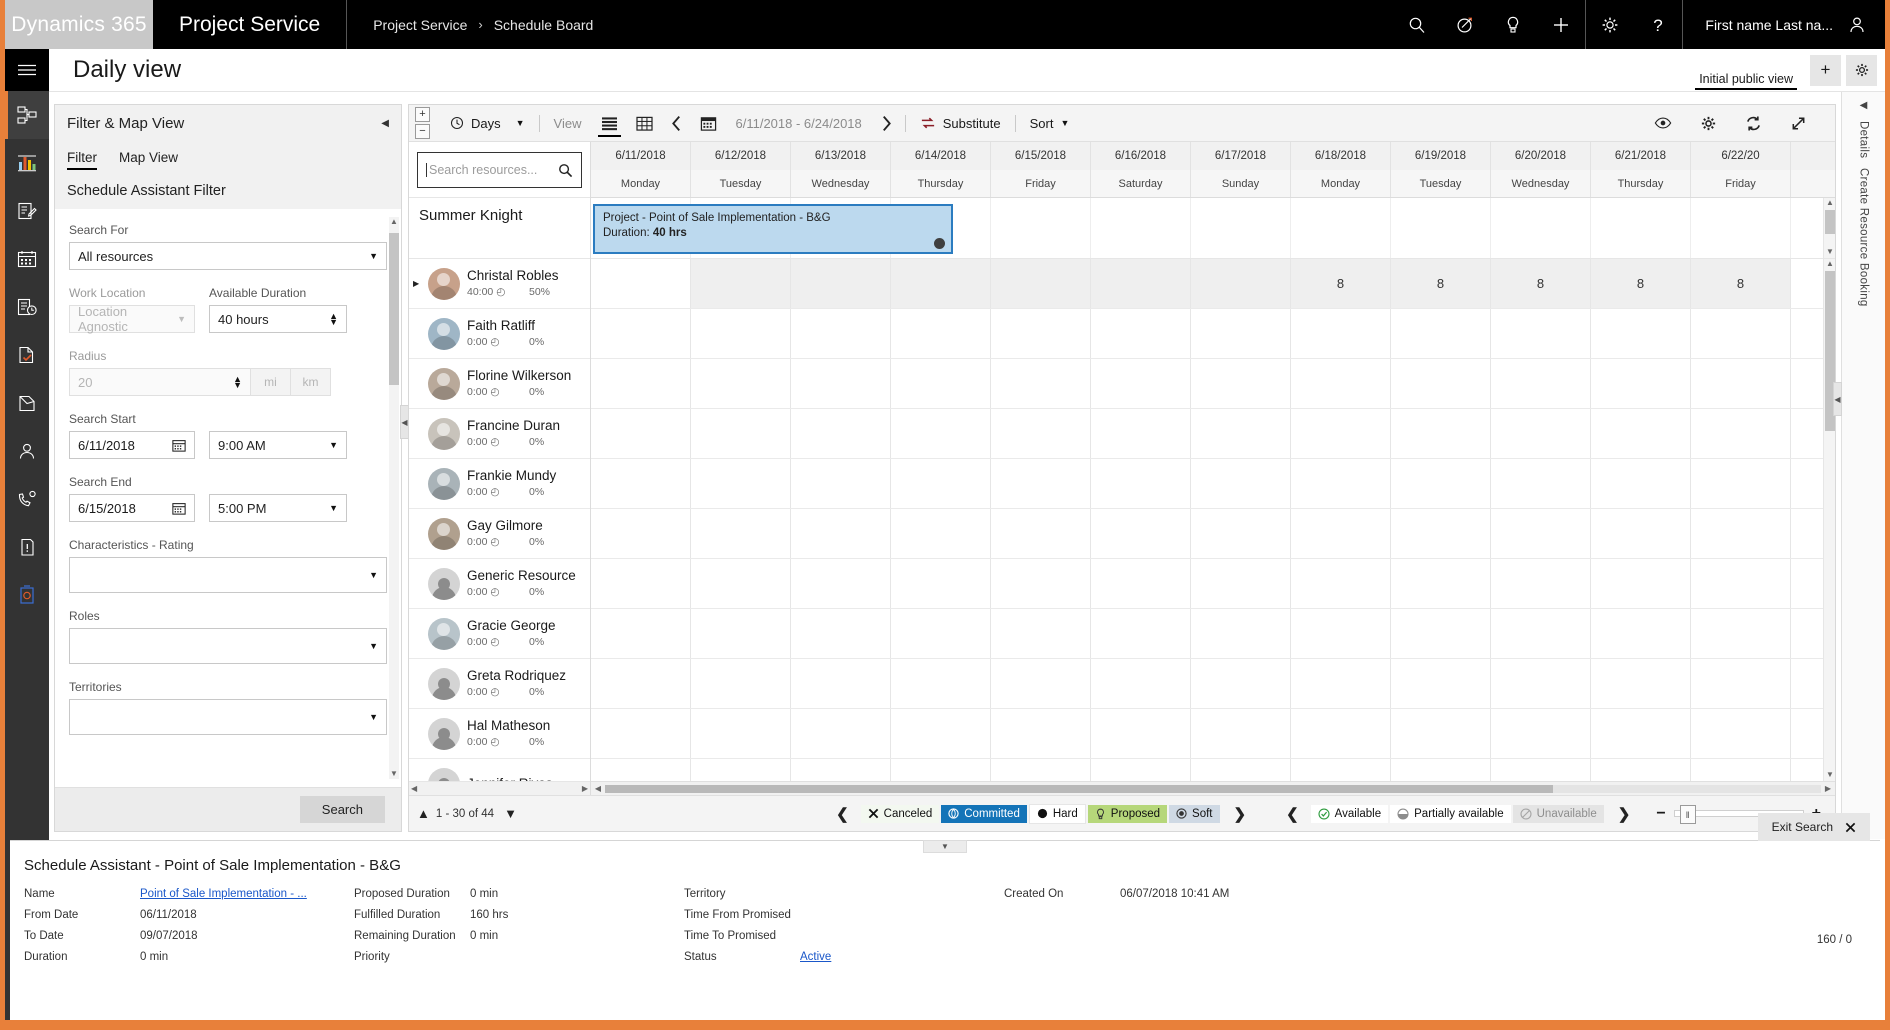  I want to click on dynamics-brand-logo: Dynamics 365, so click(79, 24).